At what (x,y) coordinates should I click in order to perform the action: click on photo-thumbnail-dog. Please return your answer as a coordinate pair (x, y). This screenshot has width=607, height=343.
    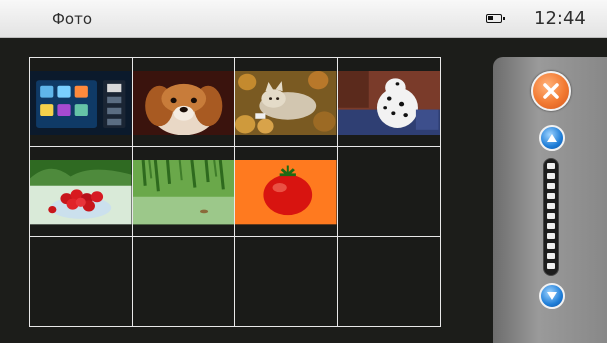
    Looking at the image, I should click on (183, 103).